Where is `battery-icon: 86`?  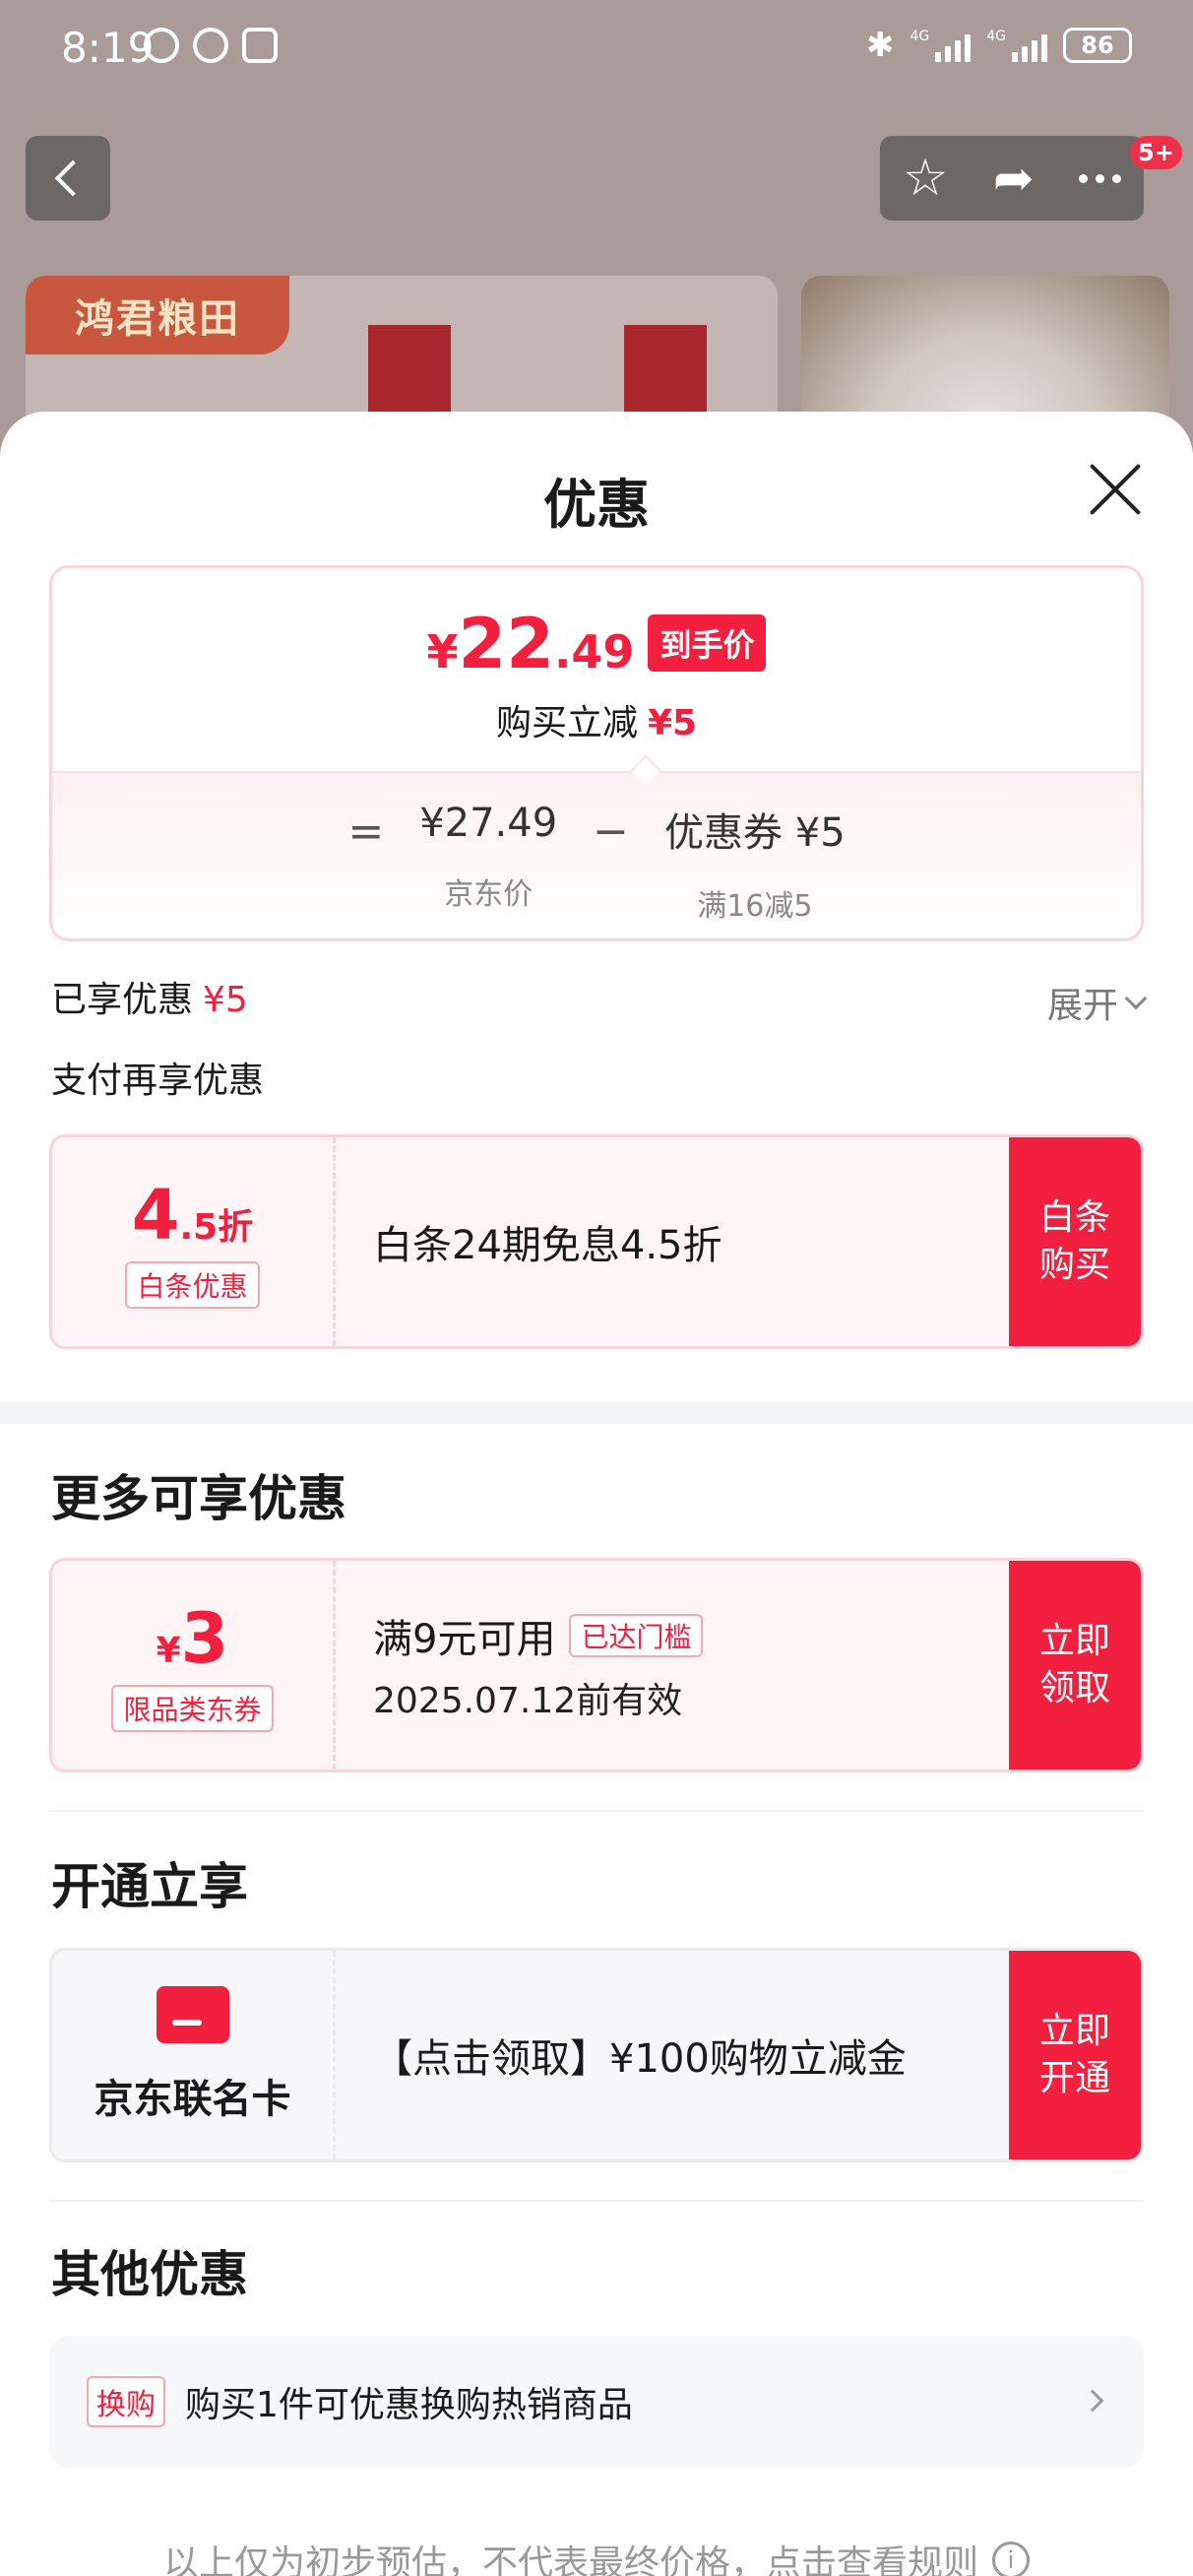 battery-icon: 86 is located at coordinates (1097, 45).